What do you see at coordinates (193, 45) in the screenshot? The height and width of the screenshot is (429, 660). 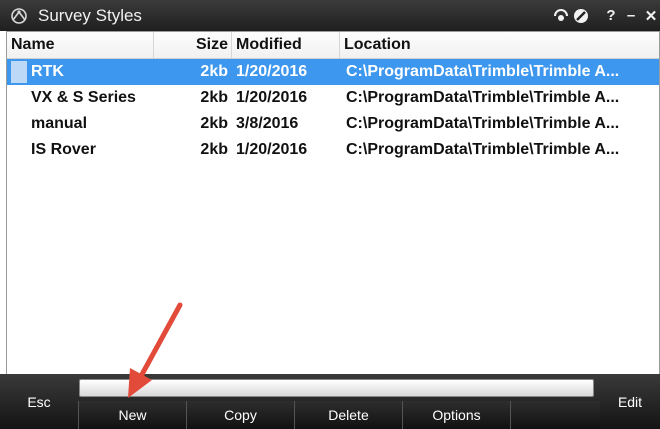 I see `column-header-size: Size` at bounding box center [193, 45].